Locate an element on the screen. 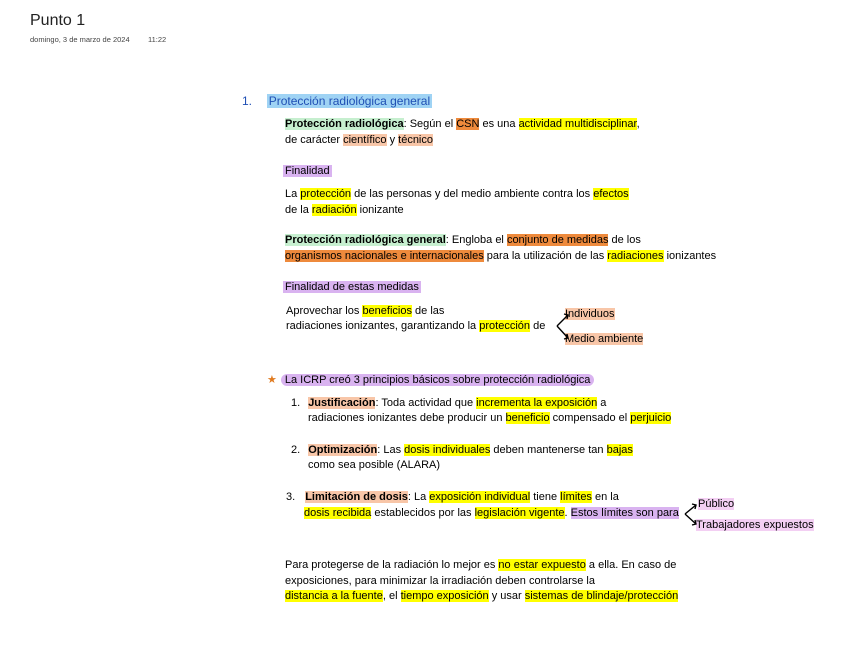  def1-term: Protección radiológica is located at coordinates (344, 124).